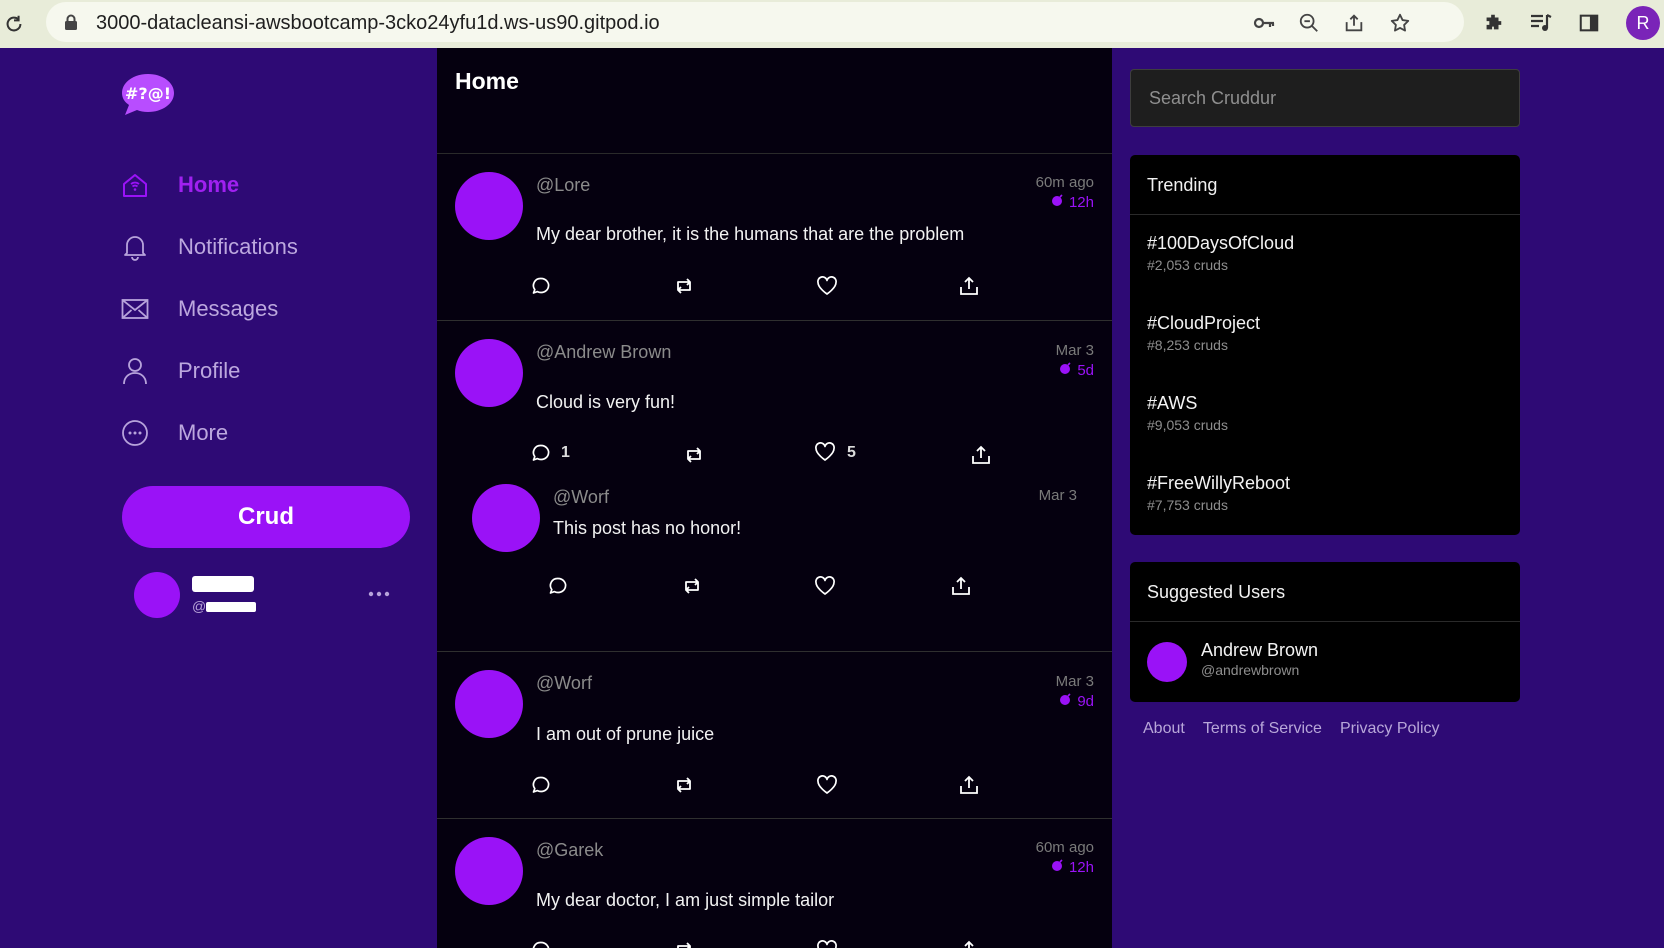 This screenshot has height=948, width=1664. What do you see at coordinates (71, 24) in the screenshot?
I see `lock-icon` at bounding box center [71, 24].